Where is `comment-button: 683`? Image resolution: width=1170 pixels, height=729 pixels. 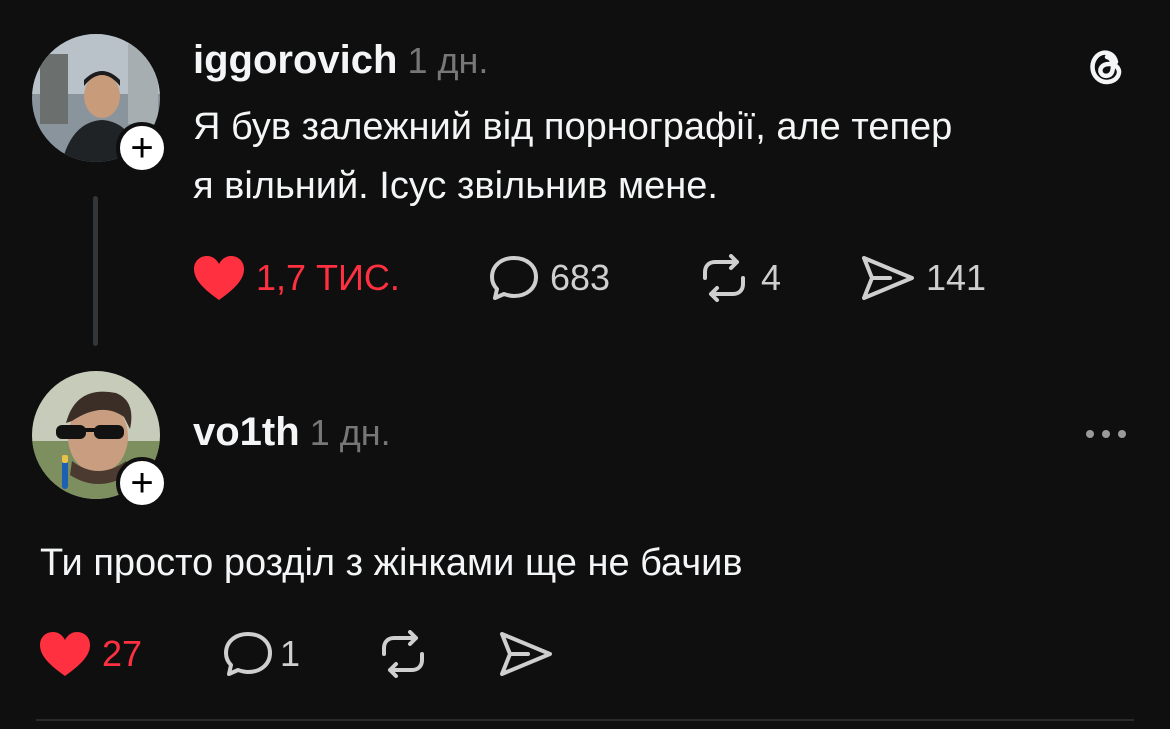 comment-button: 683 is located at coordinates (549, 278).